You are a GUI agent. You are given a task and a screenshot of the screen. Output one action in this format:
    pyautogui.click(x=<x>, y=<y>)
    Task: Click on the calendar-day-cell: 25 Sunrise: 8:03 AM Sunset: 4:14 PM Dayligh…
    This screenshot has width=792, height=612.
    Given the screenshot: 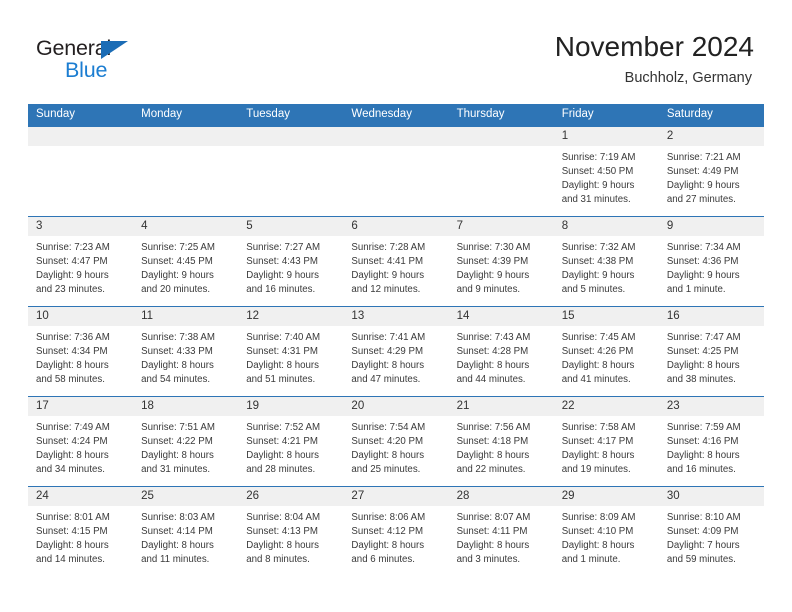 What is the action you would take?
    pyautogui.click(x=186, y=530)
    